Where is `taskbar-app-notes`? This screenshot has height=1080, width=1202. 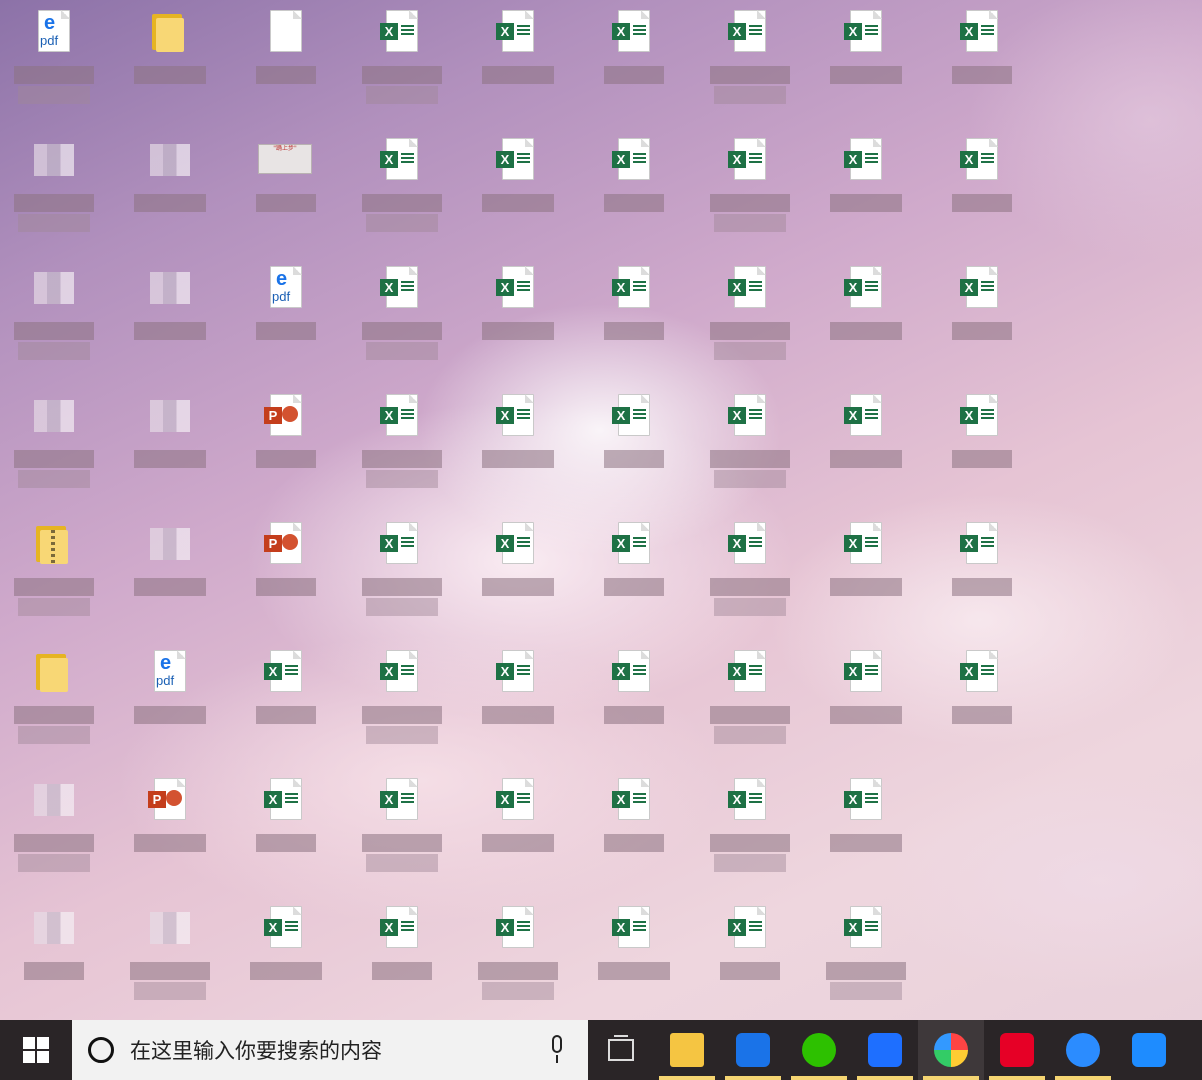 taskbar-app-notes is located at coordinates (1149, 1050).